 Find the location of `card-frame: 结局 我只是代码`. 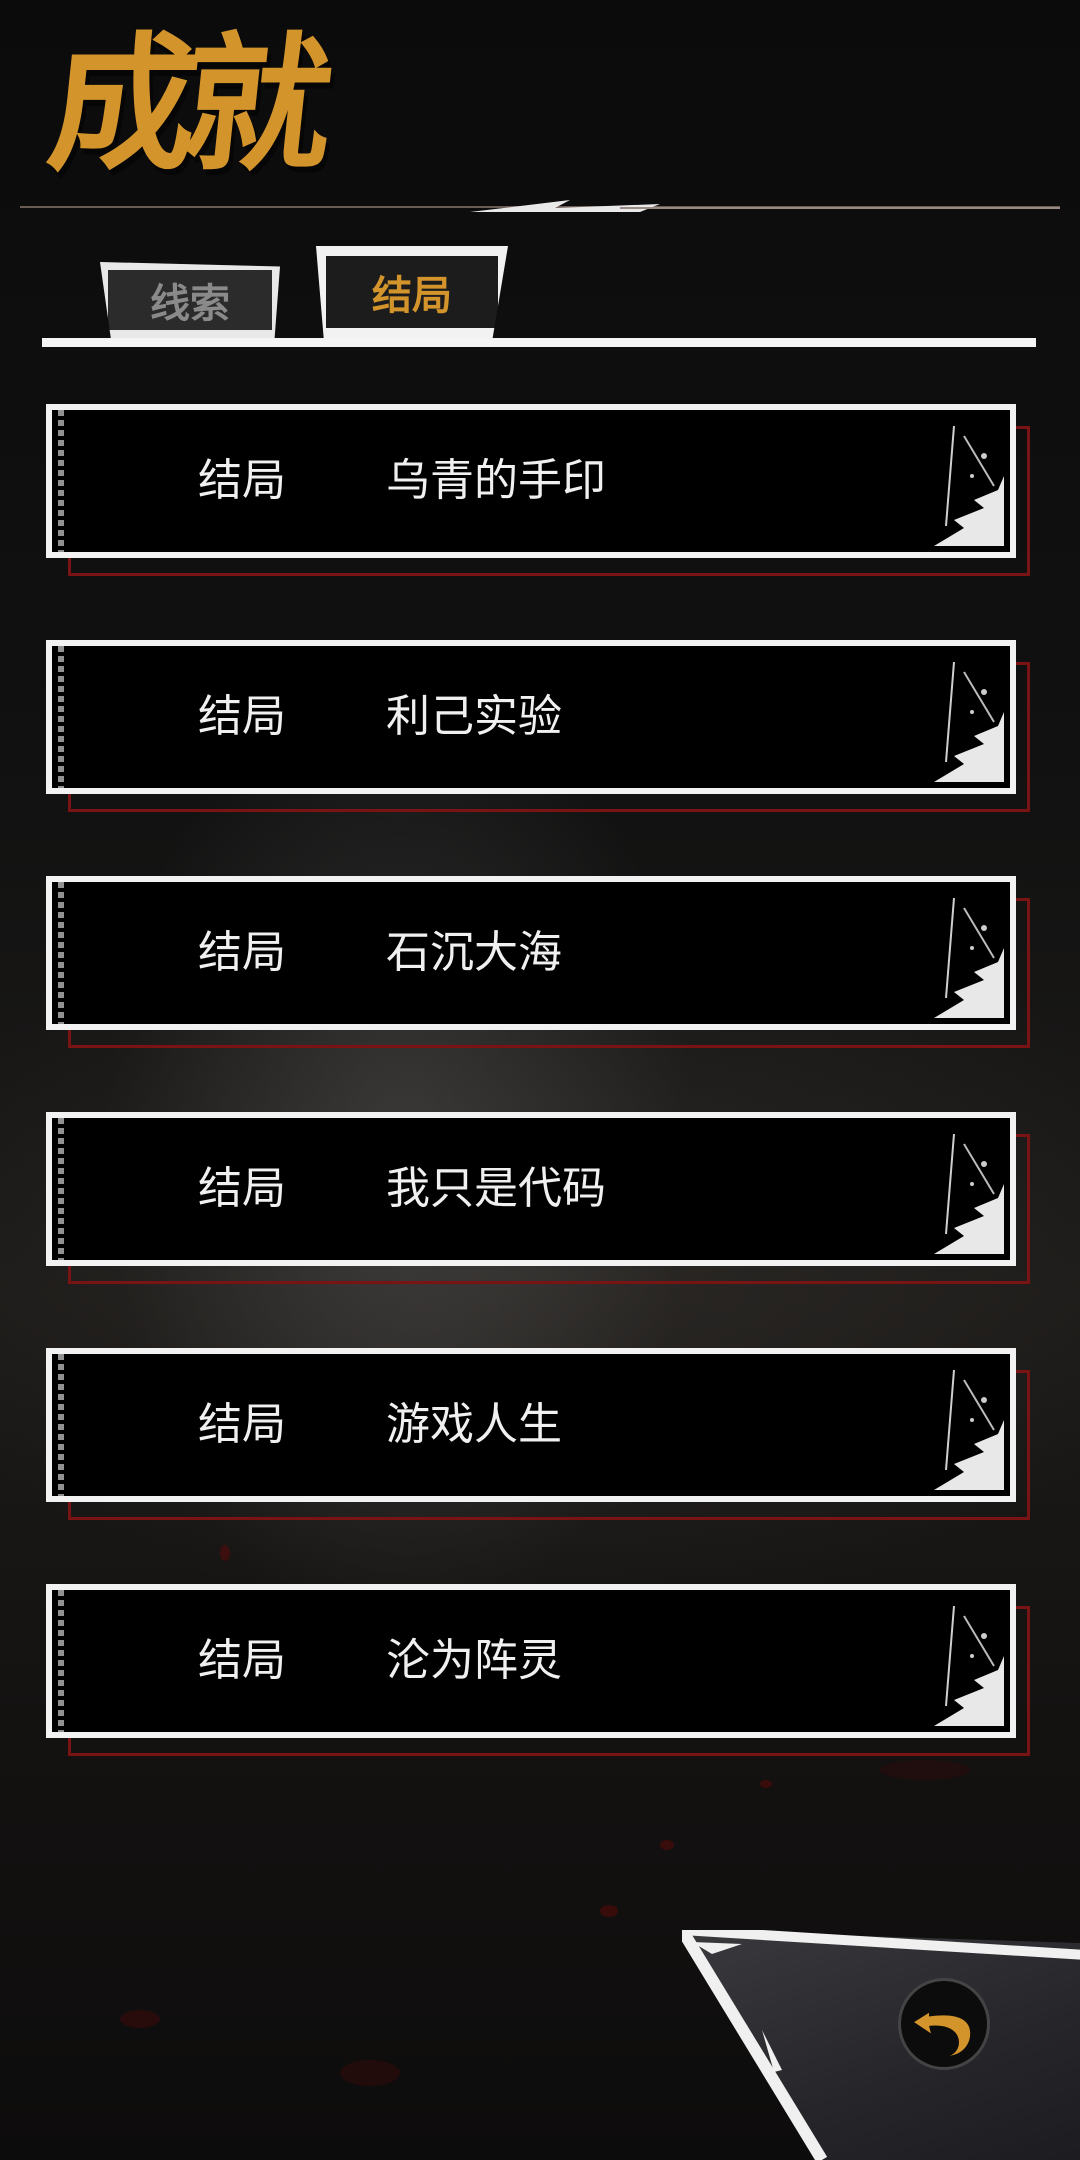

card-frame: 结局 我只是代码 is located at coordinates (531, 1189).